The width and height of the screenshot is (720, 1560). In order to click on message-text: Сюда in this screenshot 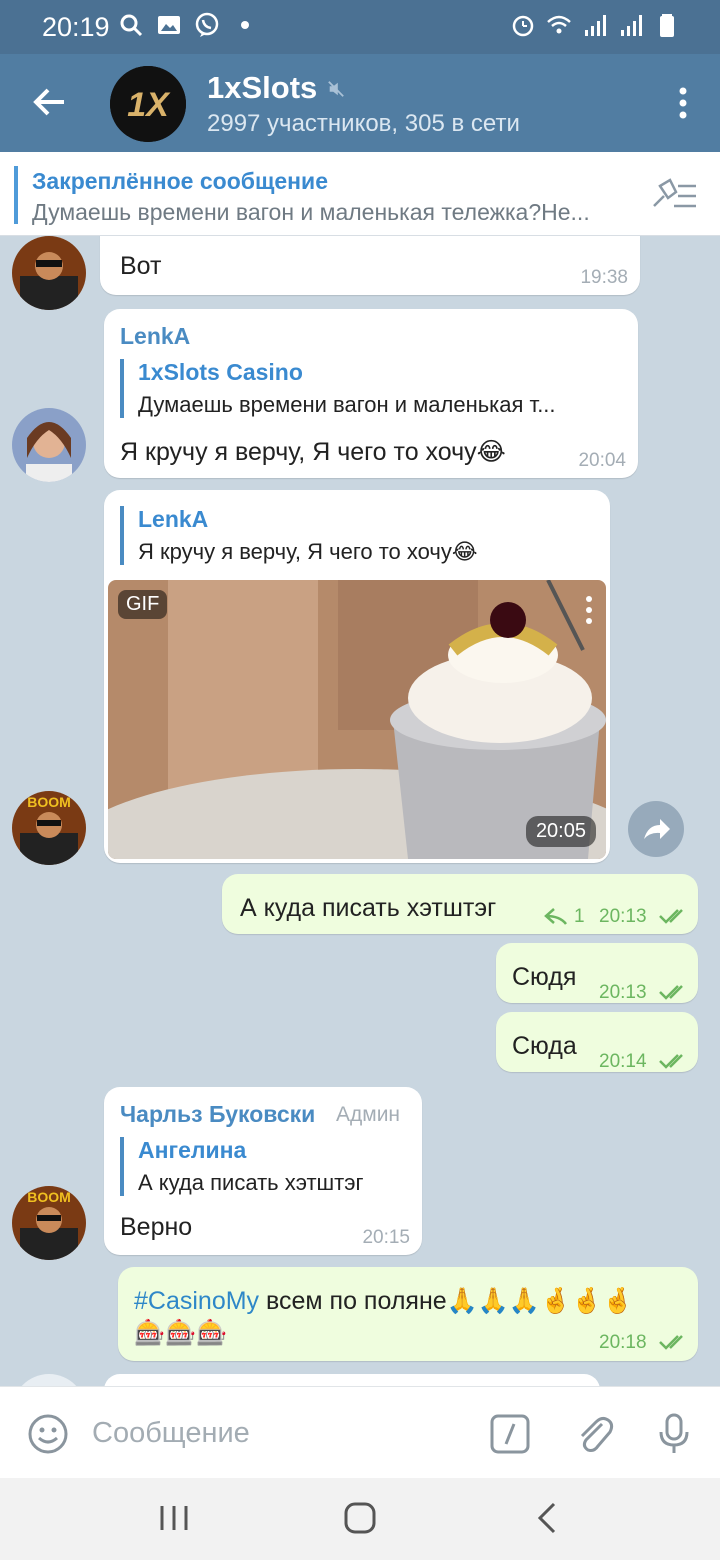, I will do `click(544, 1046)`.